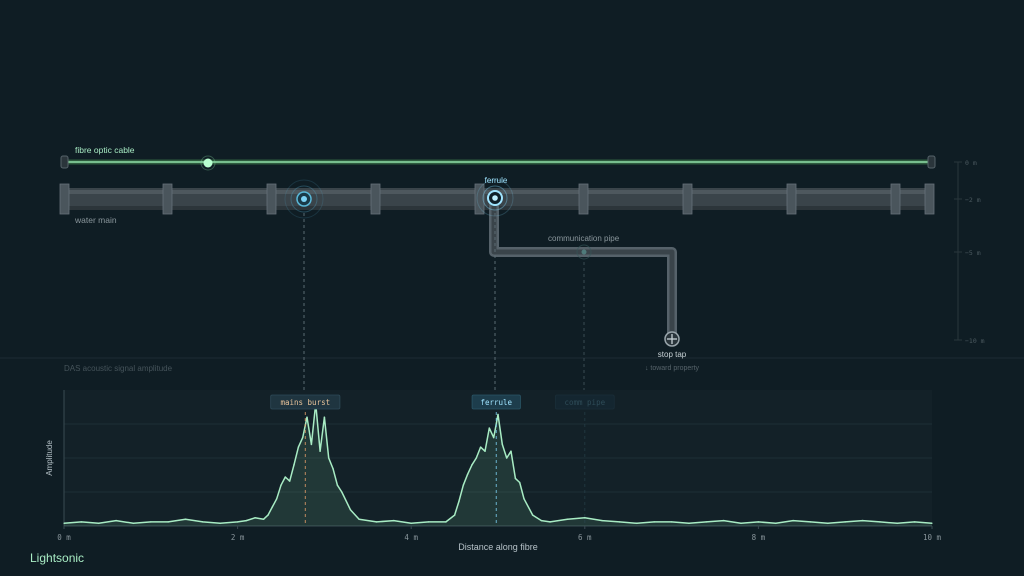 This screenshot has width=1024, height=576. Describe the element at coordinates (931, 162) in the screenshot. I see `fibre-end-right` at that location.